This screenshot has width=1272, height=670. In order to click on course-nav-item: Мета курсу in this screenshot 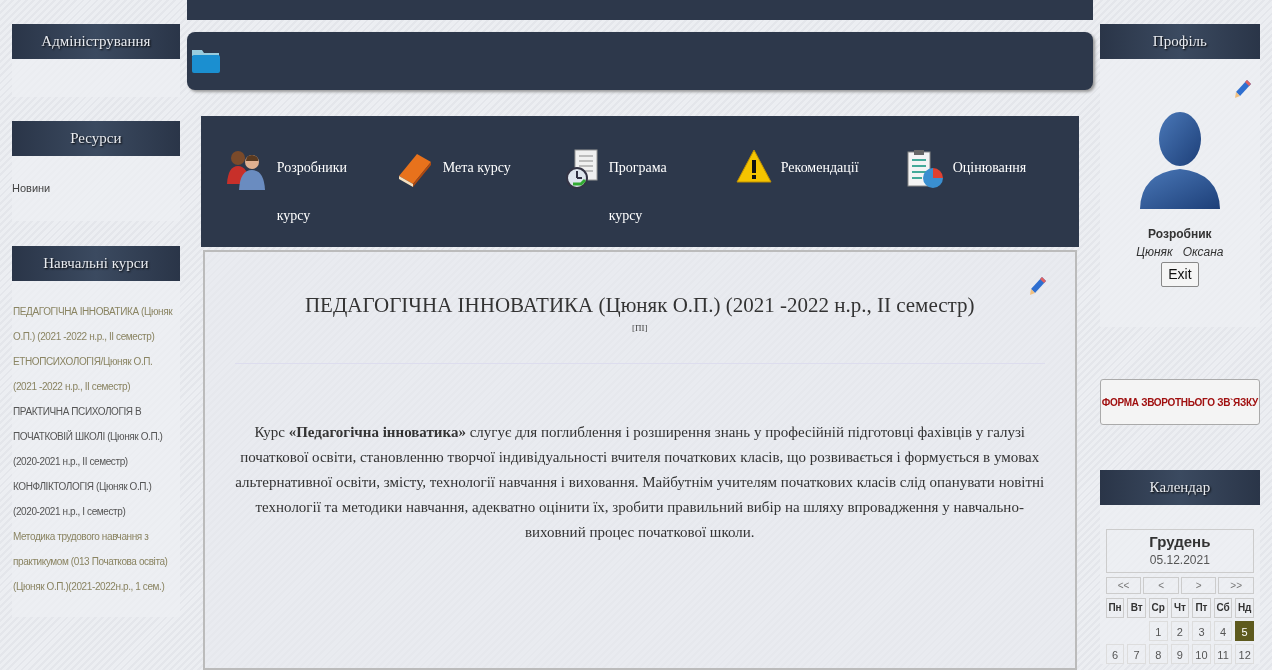, I will do `click(469, 168)`.